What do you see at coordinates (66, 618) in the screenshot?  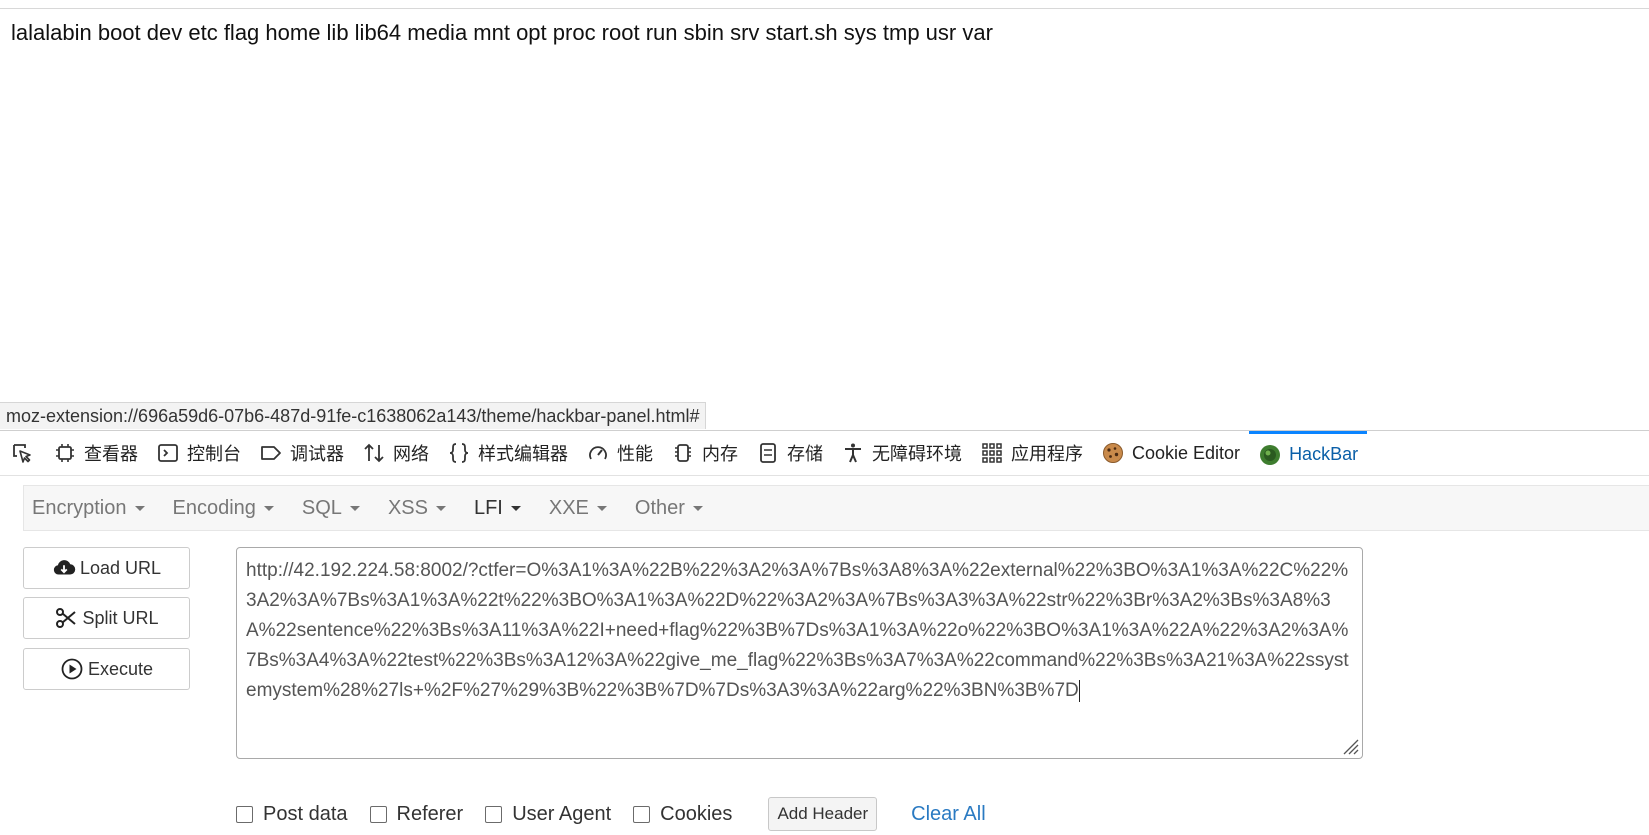 I see `scissors-icon` at bounding box center [66, 618].